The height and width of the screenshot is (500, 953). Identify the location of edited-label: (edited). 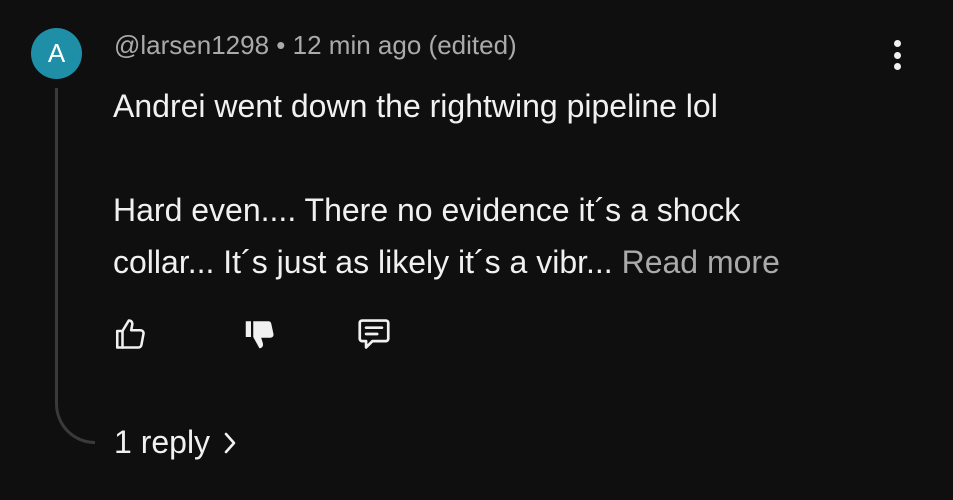
(472, 45).